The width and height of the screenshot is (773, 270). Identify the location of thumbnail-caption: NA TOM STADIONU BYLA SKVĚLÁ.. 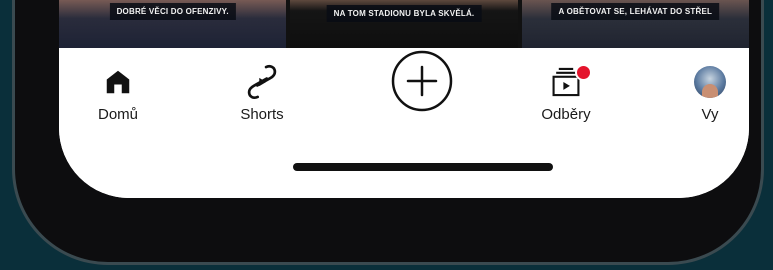
(404, 13).